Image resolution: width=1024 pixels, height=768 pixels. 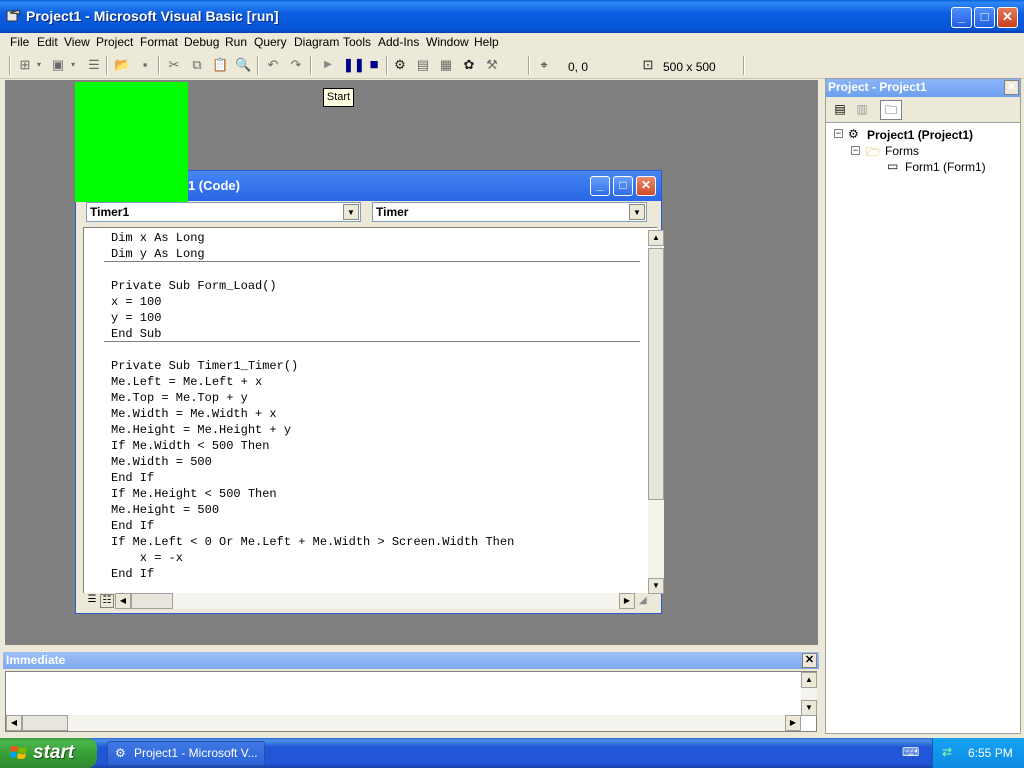 I want to click on procedure-view-icon: ☰, so click(x=92, y=601).